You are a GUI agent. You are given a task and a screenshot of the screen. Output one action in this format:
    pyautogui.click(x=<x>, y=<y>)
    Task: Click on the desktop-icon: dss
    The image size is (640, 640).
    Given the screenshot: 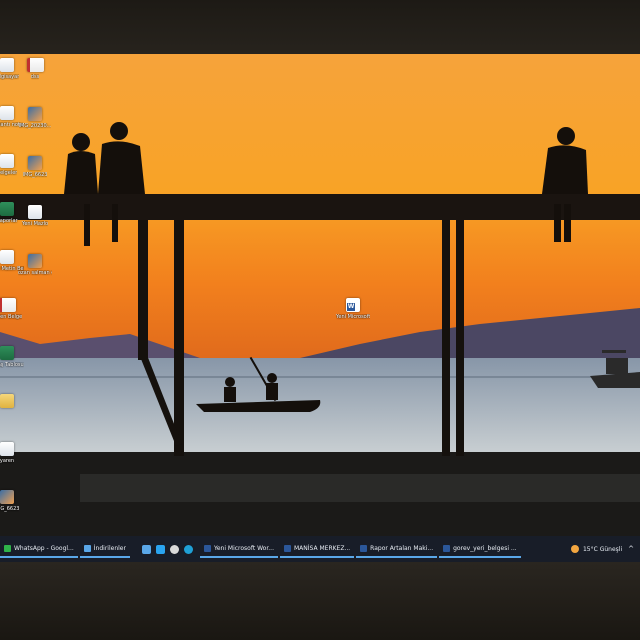 What is the action you would take?
    pyautogui.click(x=35, y=69)
    